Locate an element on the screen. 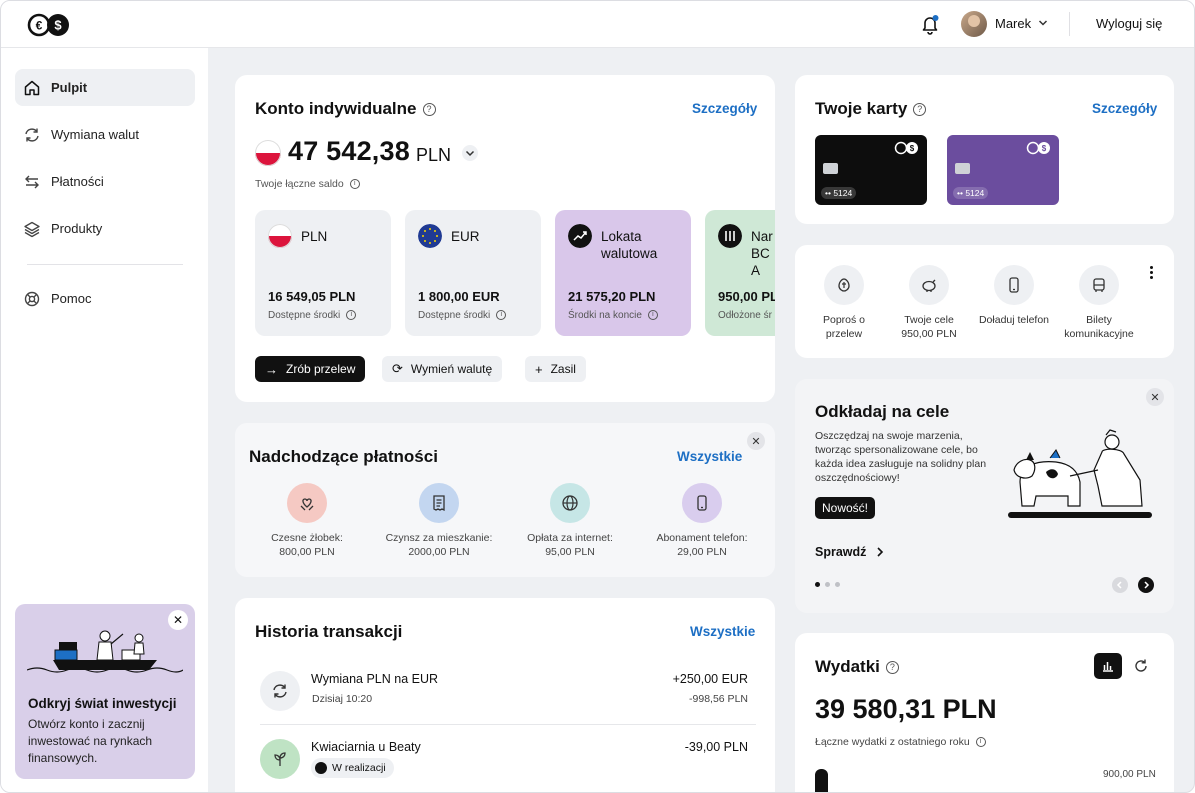 This screenshot has width=1195, height=793. transaction-name: Kwiaciarnia u Beaty is located at coordinates (366, 747).